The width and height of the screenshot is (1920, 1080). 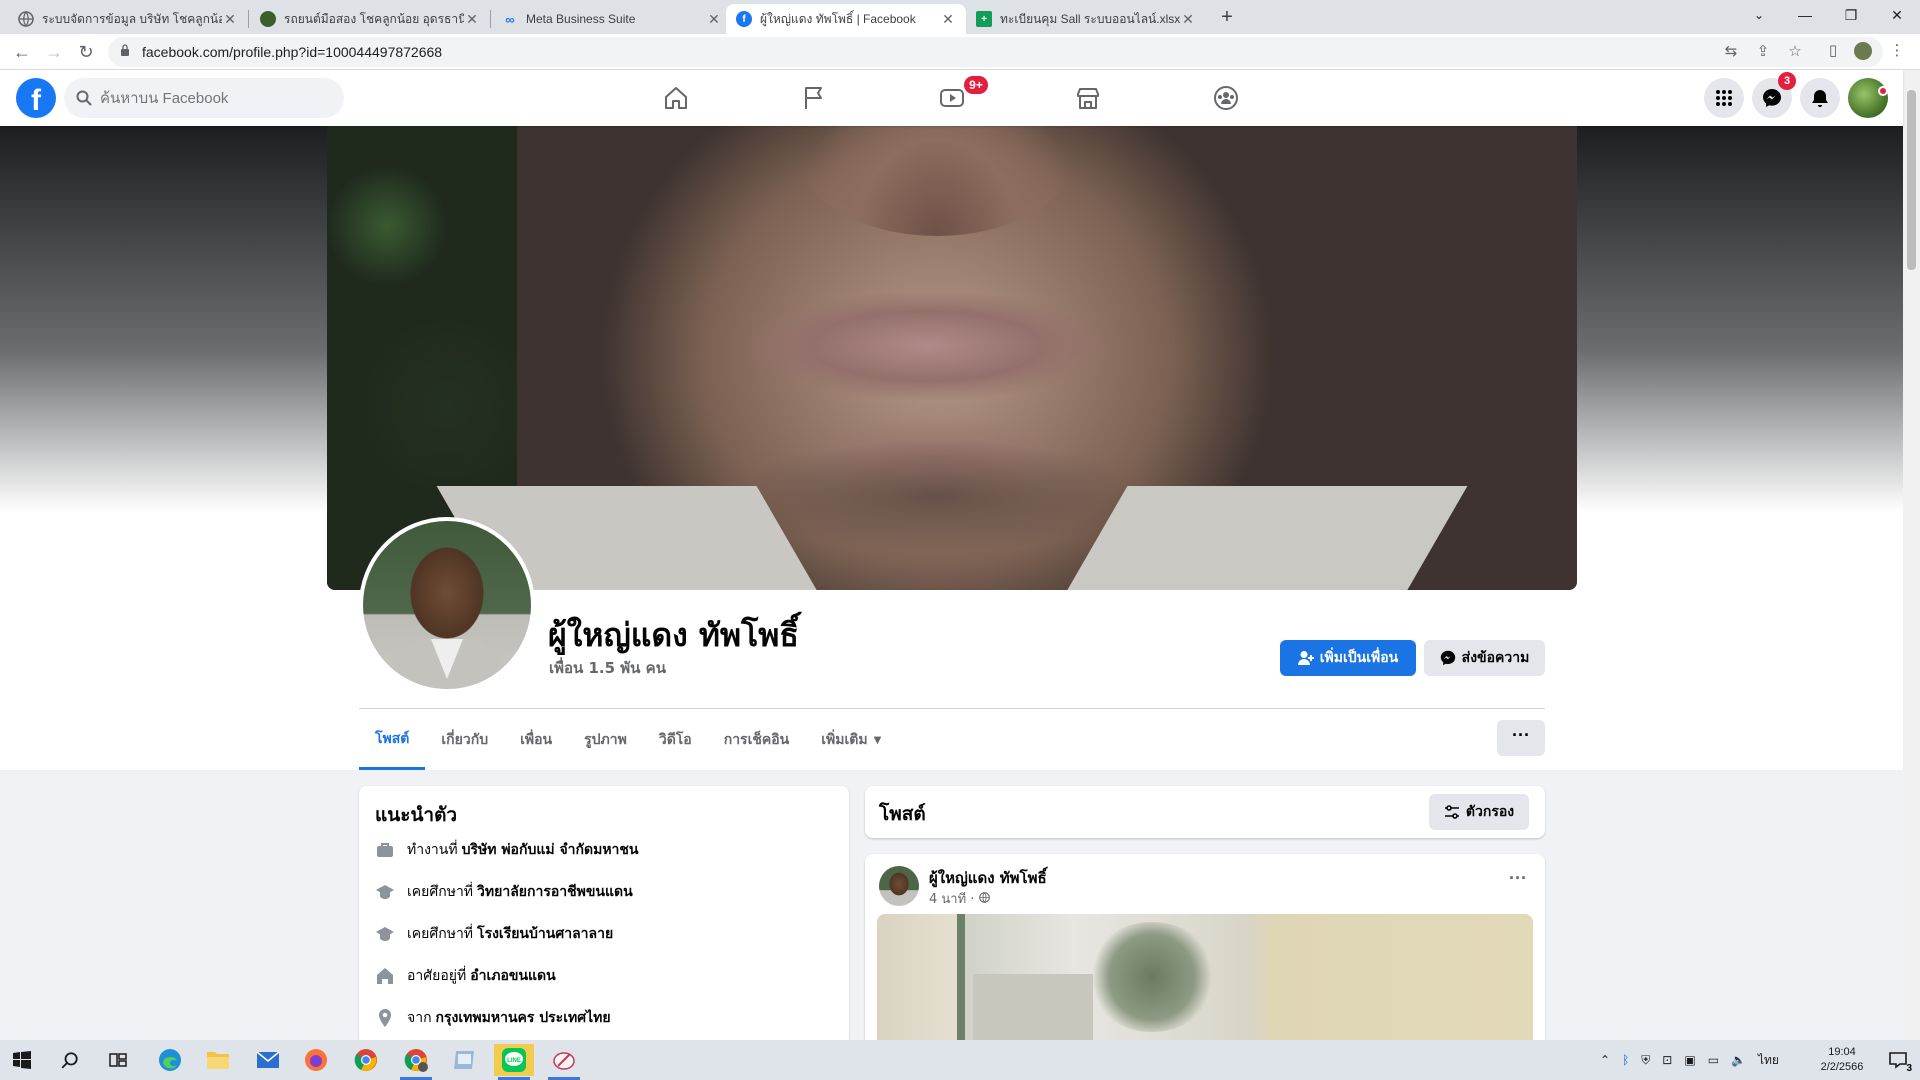 I want to click on profile-avatar-icon, so click(x=1863, y=51).